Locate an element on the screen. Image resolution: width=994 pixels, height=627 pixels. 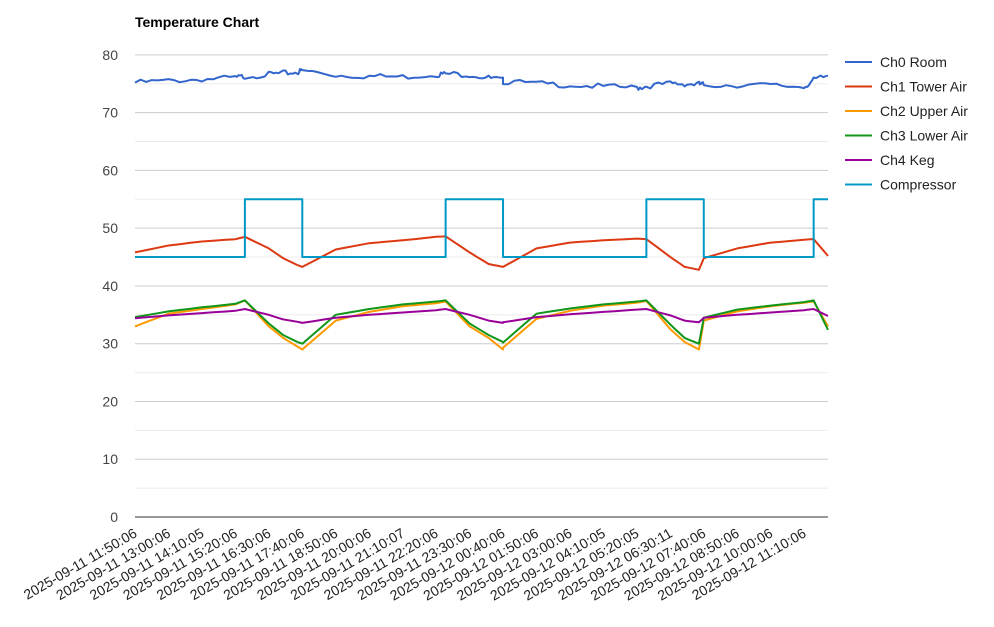
y-tick-label: 20 is located at coordinates (110, 401).